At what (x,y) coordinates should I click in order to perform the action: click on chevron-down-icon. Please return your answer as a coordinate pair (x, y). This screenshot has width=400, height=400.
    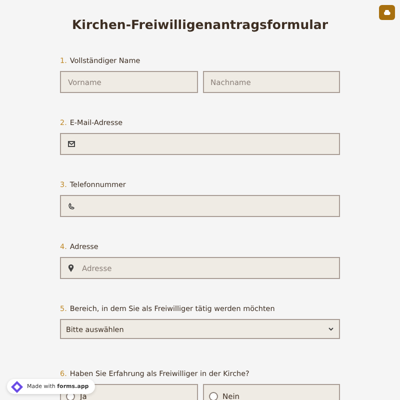
    Looking at the image, I should click on (331, 329).